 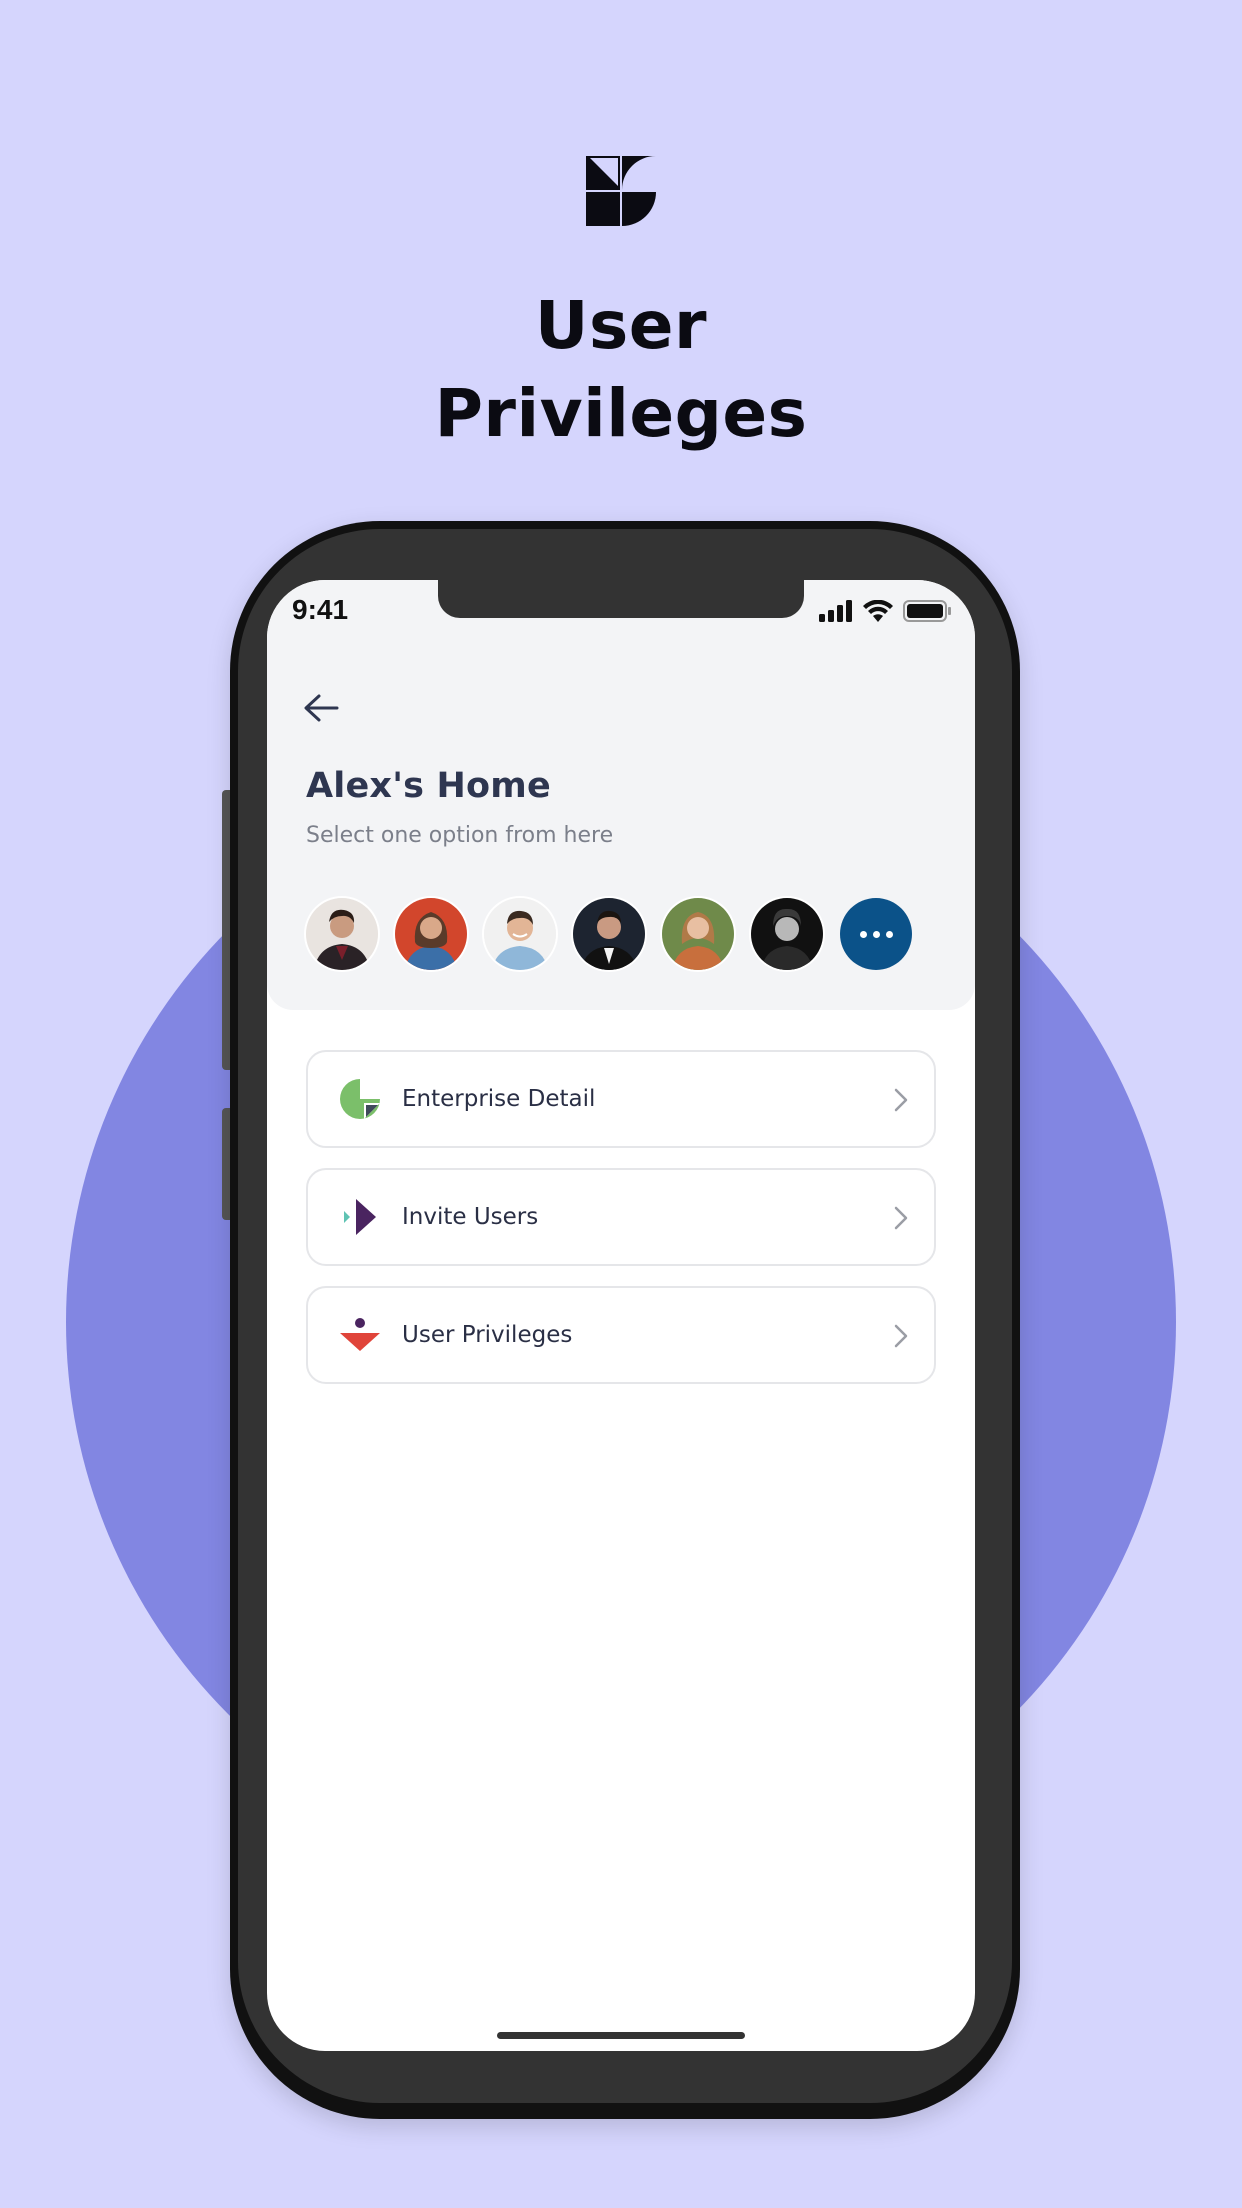 I want to click on enterprise-icon, so click(x=360, y=1099).